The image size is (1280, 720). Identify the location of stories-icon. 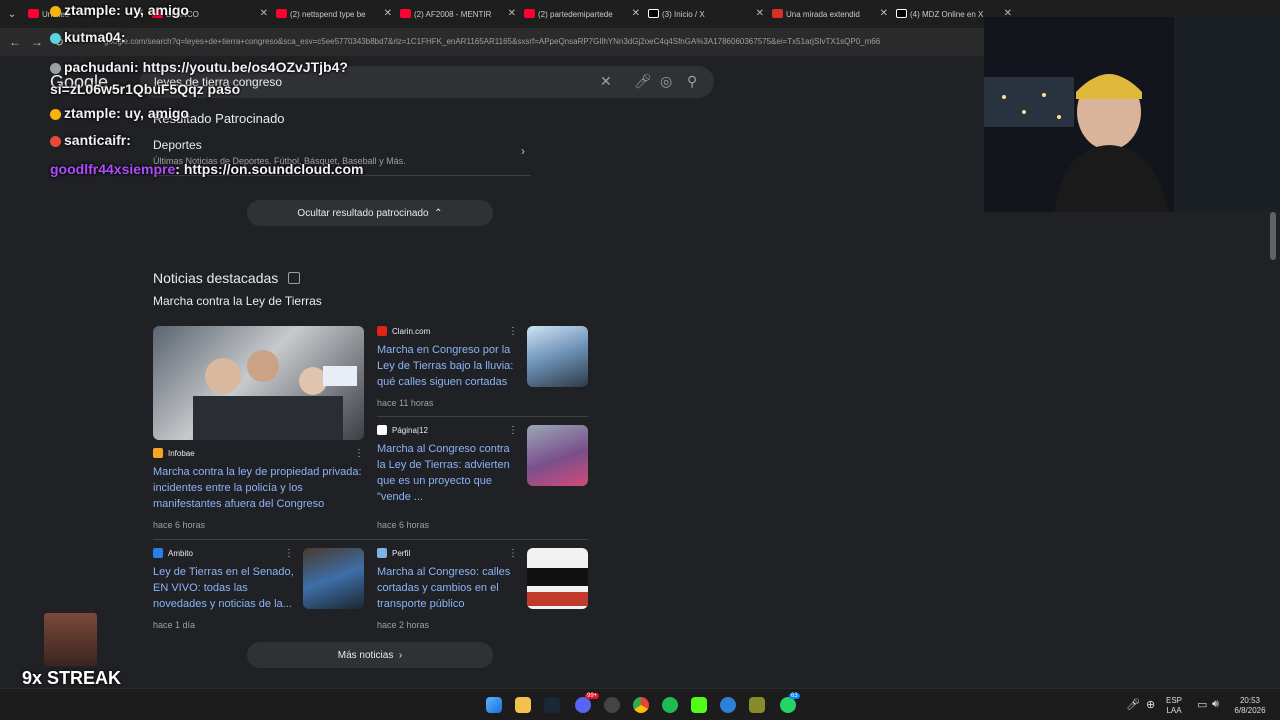
(294, 278).